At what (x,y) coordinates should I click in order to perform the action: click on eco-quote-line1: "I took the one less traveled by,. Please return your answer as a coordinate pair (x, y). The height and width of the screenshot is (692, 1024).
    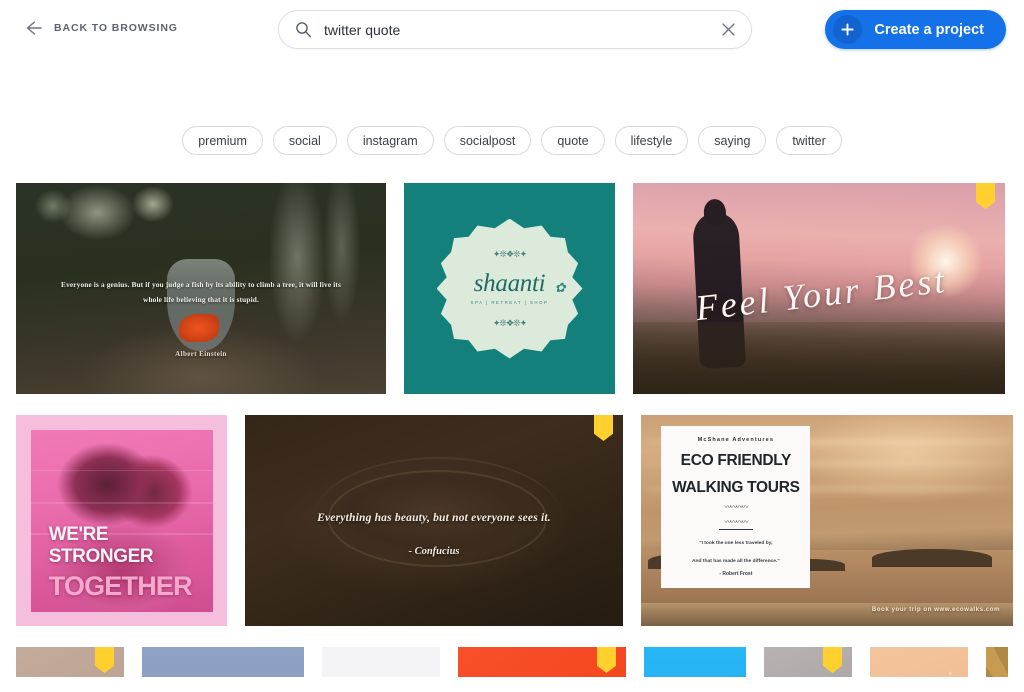
    Looking at the image, I should click on (736, 544).